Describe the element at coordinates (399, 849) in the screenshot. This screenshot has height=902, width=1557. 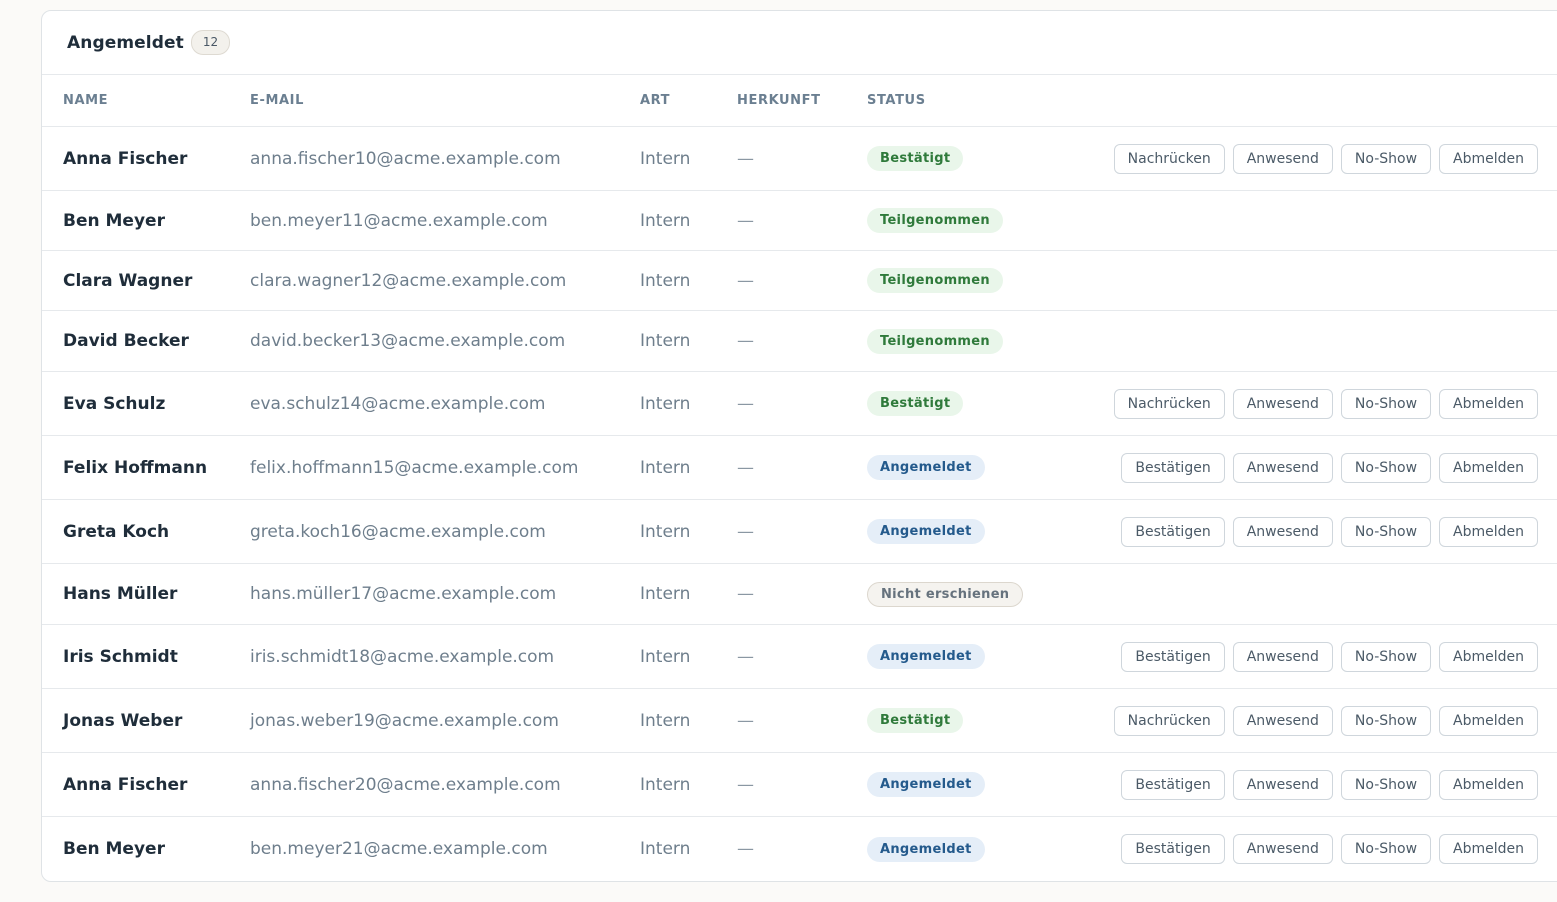
I see `attendee-email: ben.meyer21@acme.example.com` at that location.